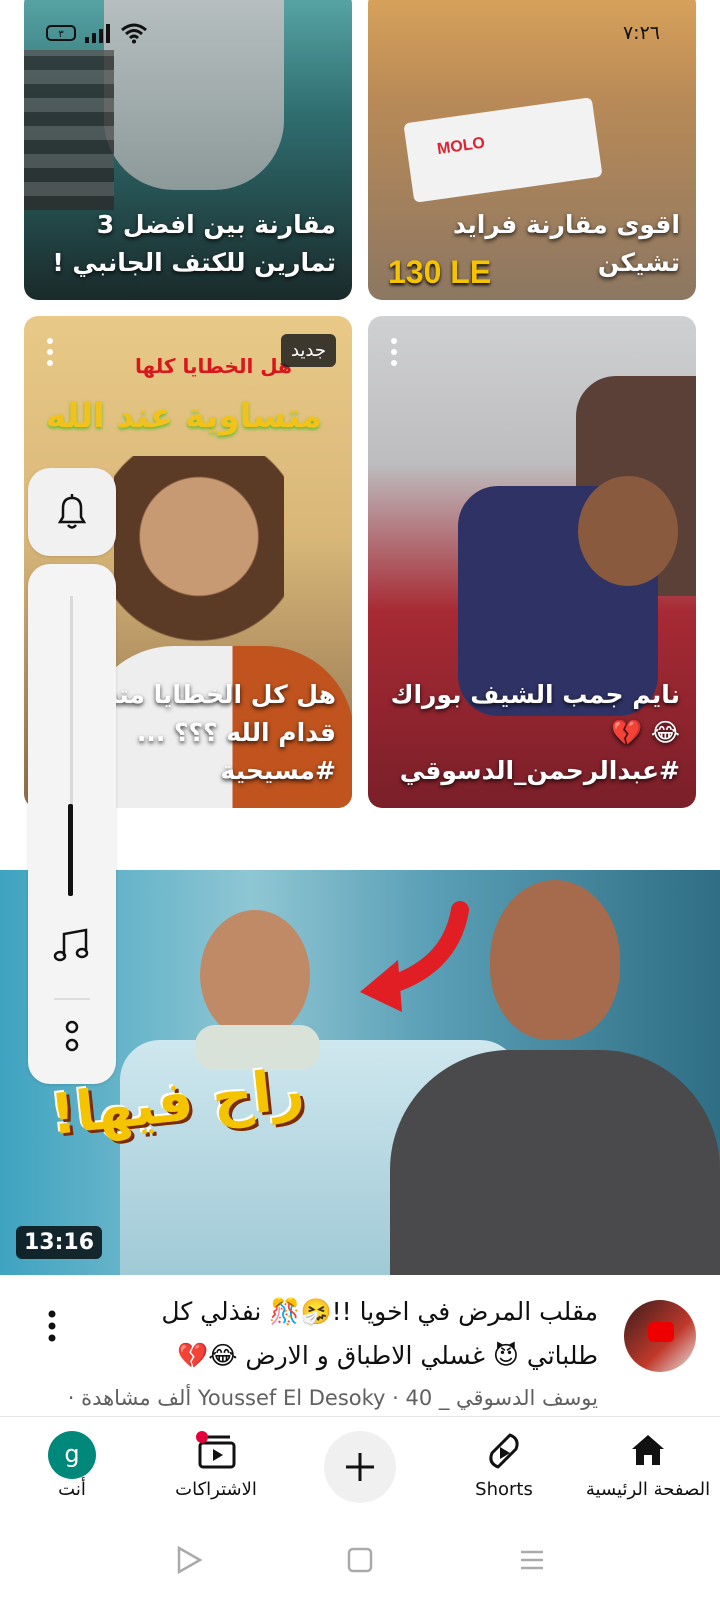  I want to click on brand-text: MOLO, so click(461, 146).